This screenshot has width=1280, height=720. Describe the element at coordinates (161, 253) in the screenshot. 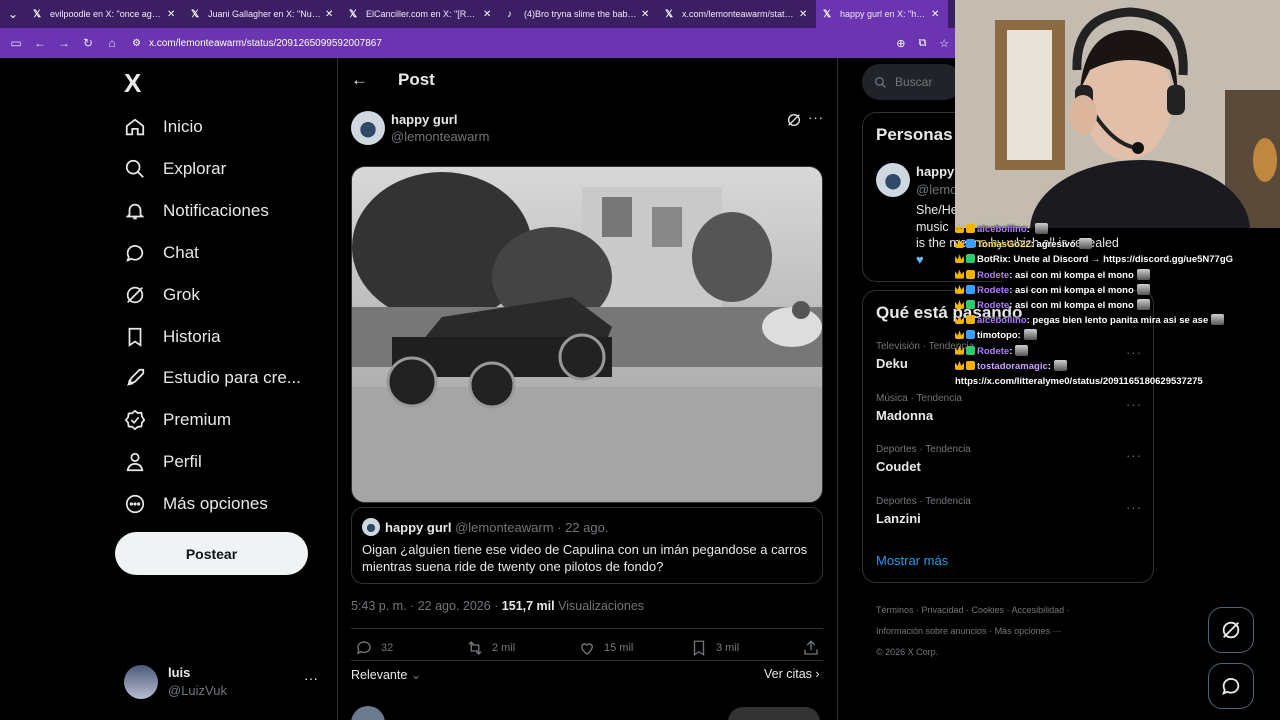

I see `sidebar-item-chat: Chat` at that location.